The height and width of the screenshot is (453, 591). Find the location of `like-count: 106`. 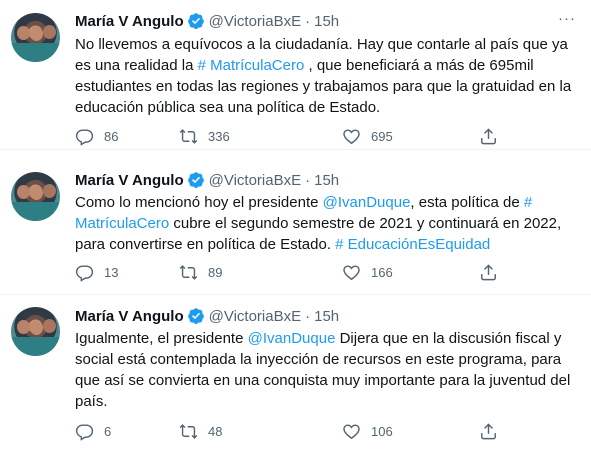

like-count: 106 is located at coordinates (382, 431).